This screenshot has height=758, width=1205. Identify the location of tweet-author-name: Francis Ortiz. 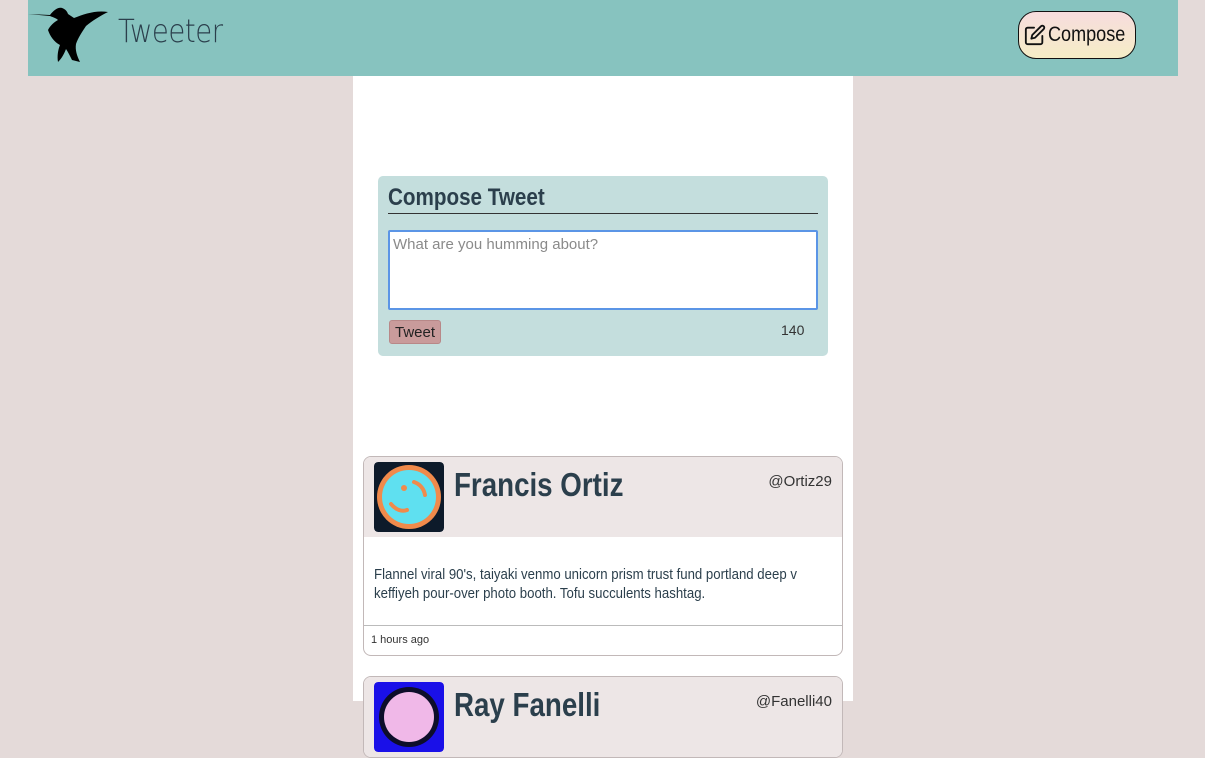
(539, 484).